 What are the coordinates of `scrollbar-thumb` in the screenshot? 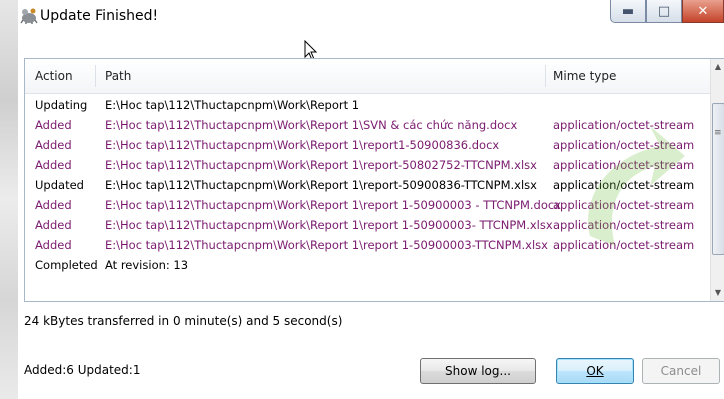 It's located at (718, 179).